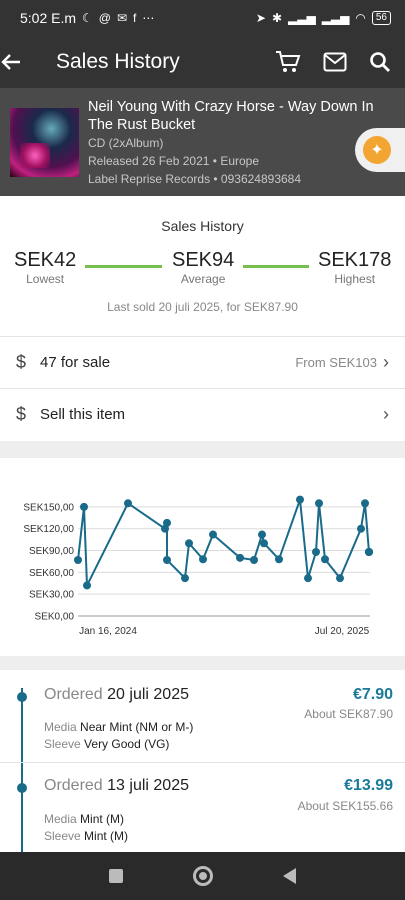 The image size is (405, 900). I want to click on release-format: CD (2xAlbum), so click(126, 143).